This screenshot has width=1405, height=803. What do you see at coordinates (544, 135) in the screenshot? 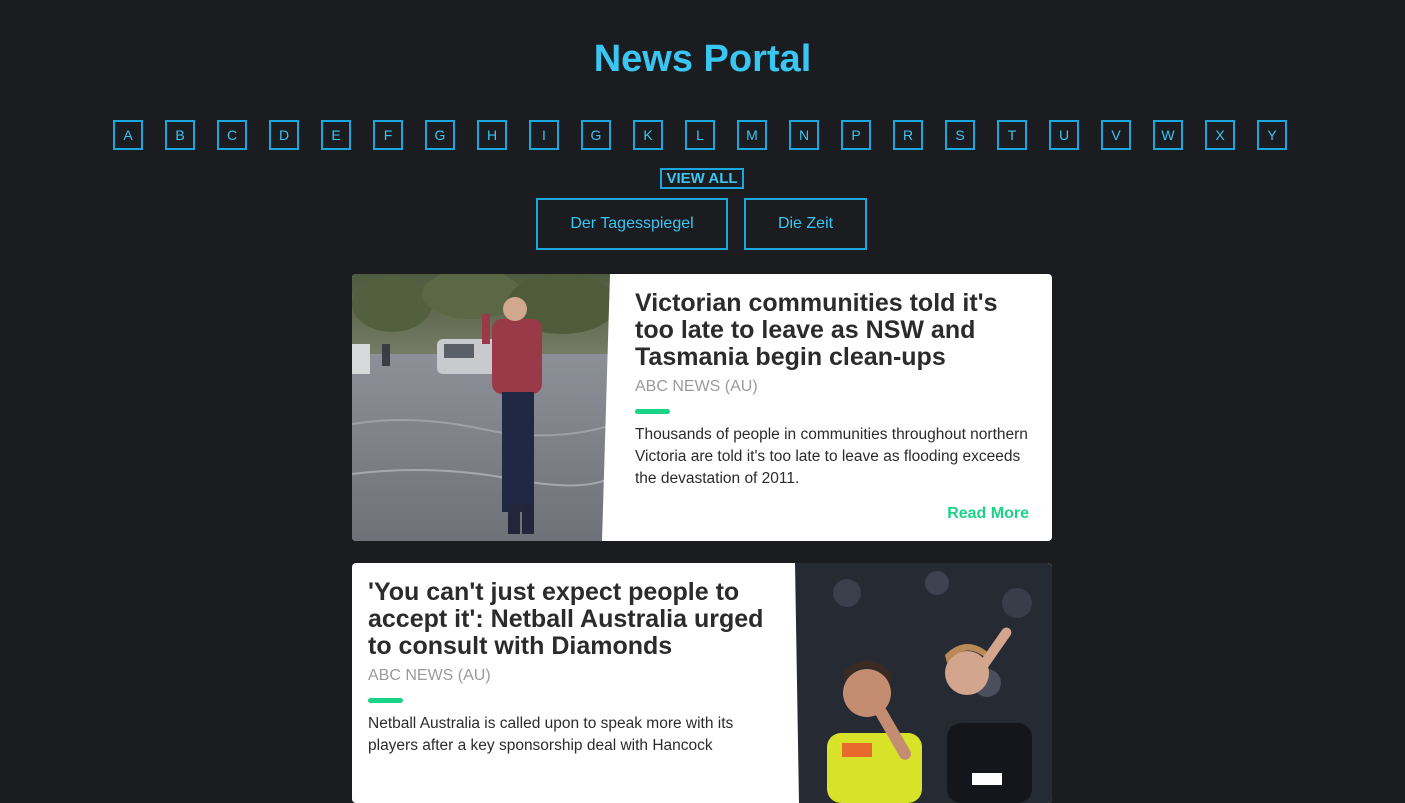
I see `letter-button-i: I` at bounding box center [544, 135].